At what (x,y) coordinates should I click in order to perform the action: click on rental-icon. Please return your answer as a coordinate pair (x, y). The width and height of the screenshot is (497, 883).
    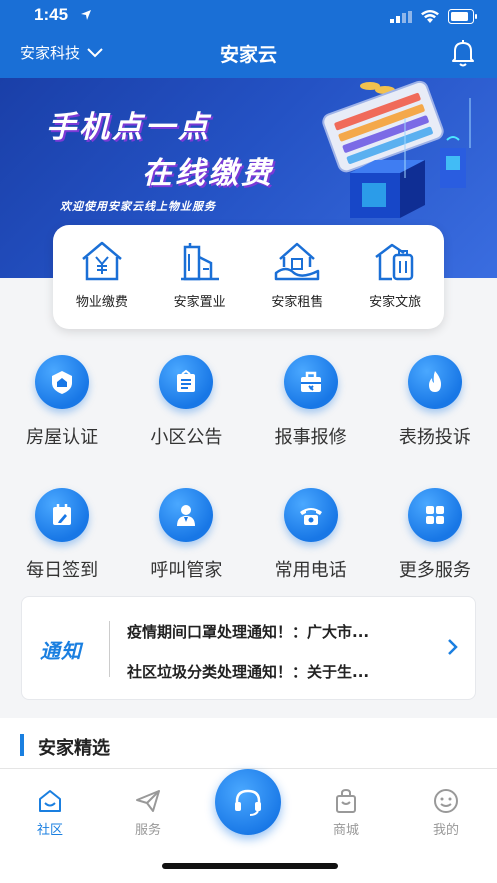
    Looking at the image, I should click on (297, 261).